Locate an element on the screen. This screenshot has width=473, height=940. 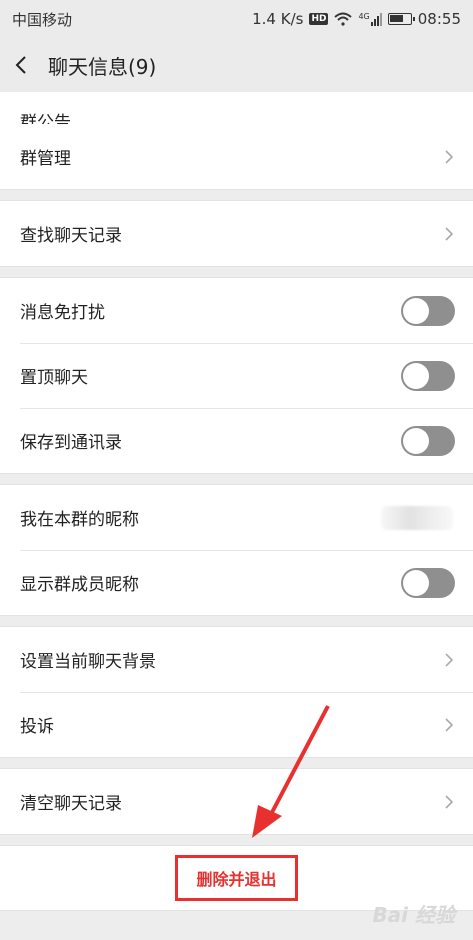
show-nicknames-label: 显示群成员昵称 is located at coordinates (79, 585).